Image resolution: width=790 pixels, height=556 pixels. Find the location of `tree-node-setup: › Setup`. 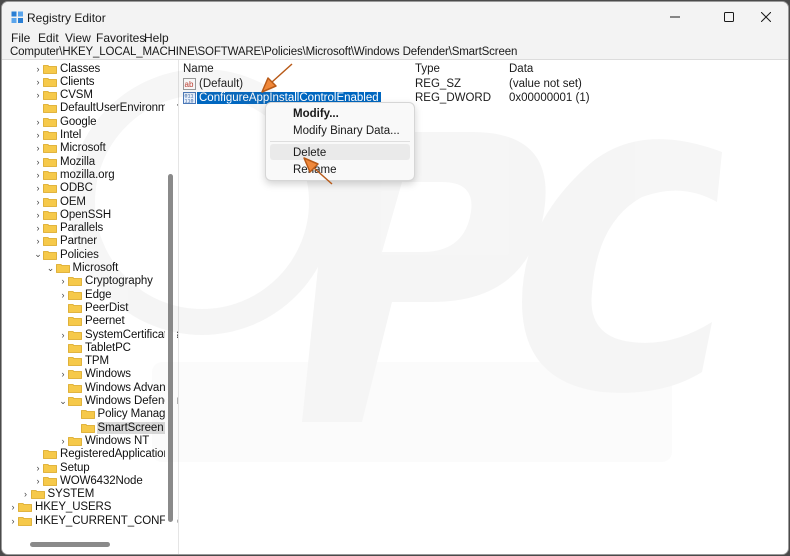

tree-node-setup: › Setup is located at coordinates (62, 467).